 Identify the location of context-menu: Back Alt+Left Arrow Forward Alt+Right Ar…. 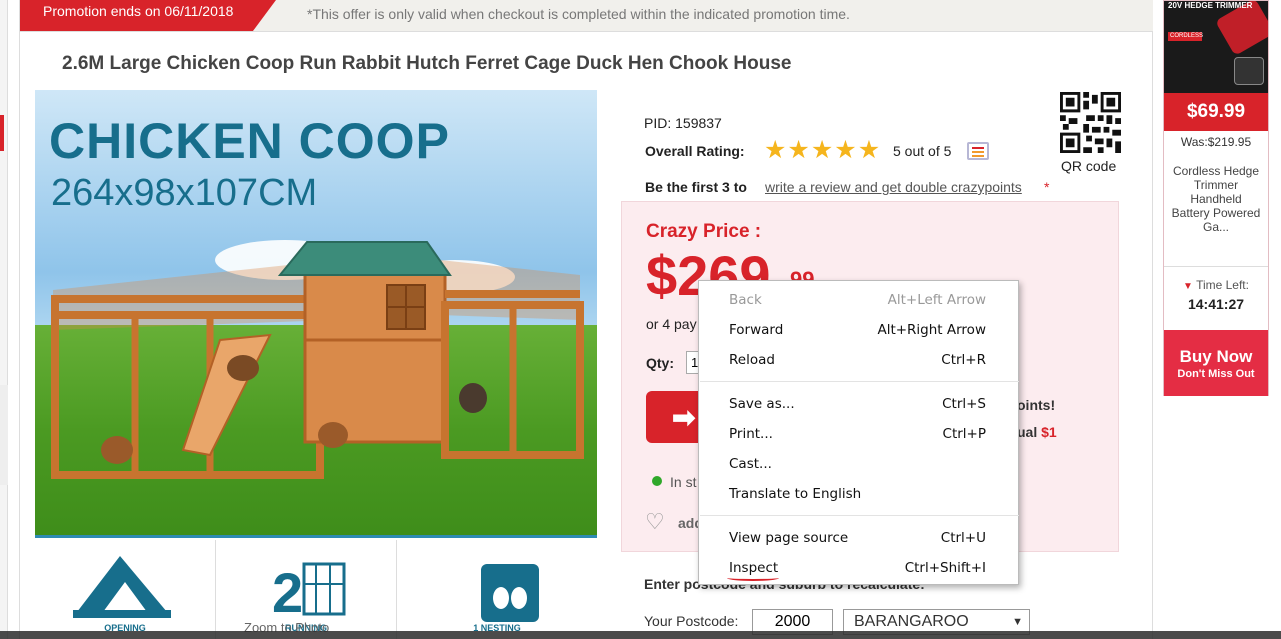
(858, 432).